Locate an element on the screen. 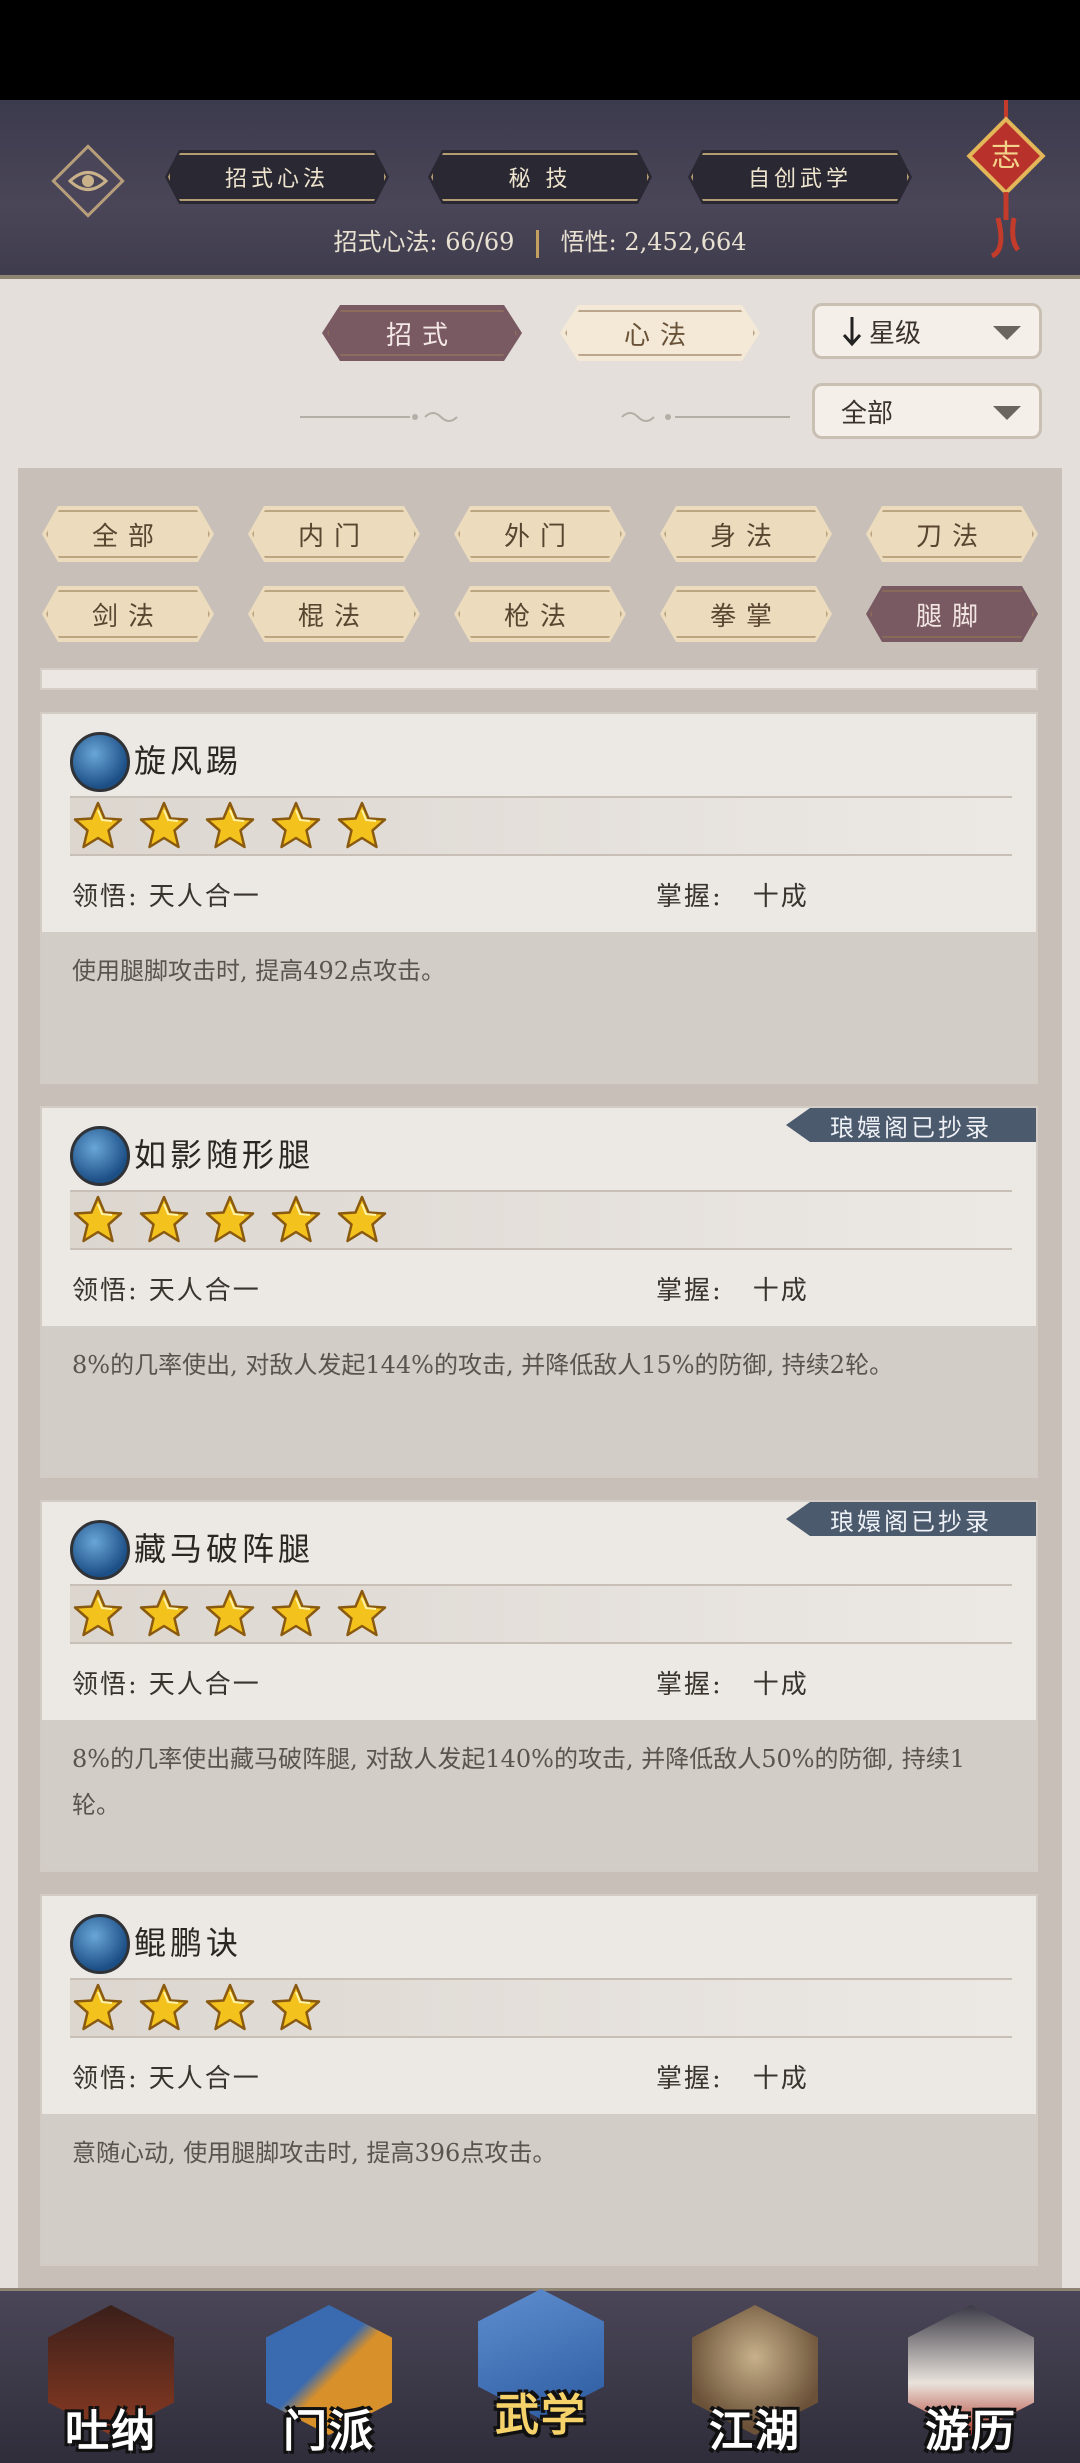  skill-description-box: 使用腿脚攻击时, 提高492点攻击。 is located at coordinates (539, 1007).